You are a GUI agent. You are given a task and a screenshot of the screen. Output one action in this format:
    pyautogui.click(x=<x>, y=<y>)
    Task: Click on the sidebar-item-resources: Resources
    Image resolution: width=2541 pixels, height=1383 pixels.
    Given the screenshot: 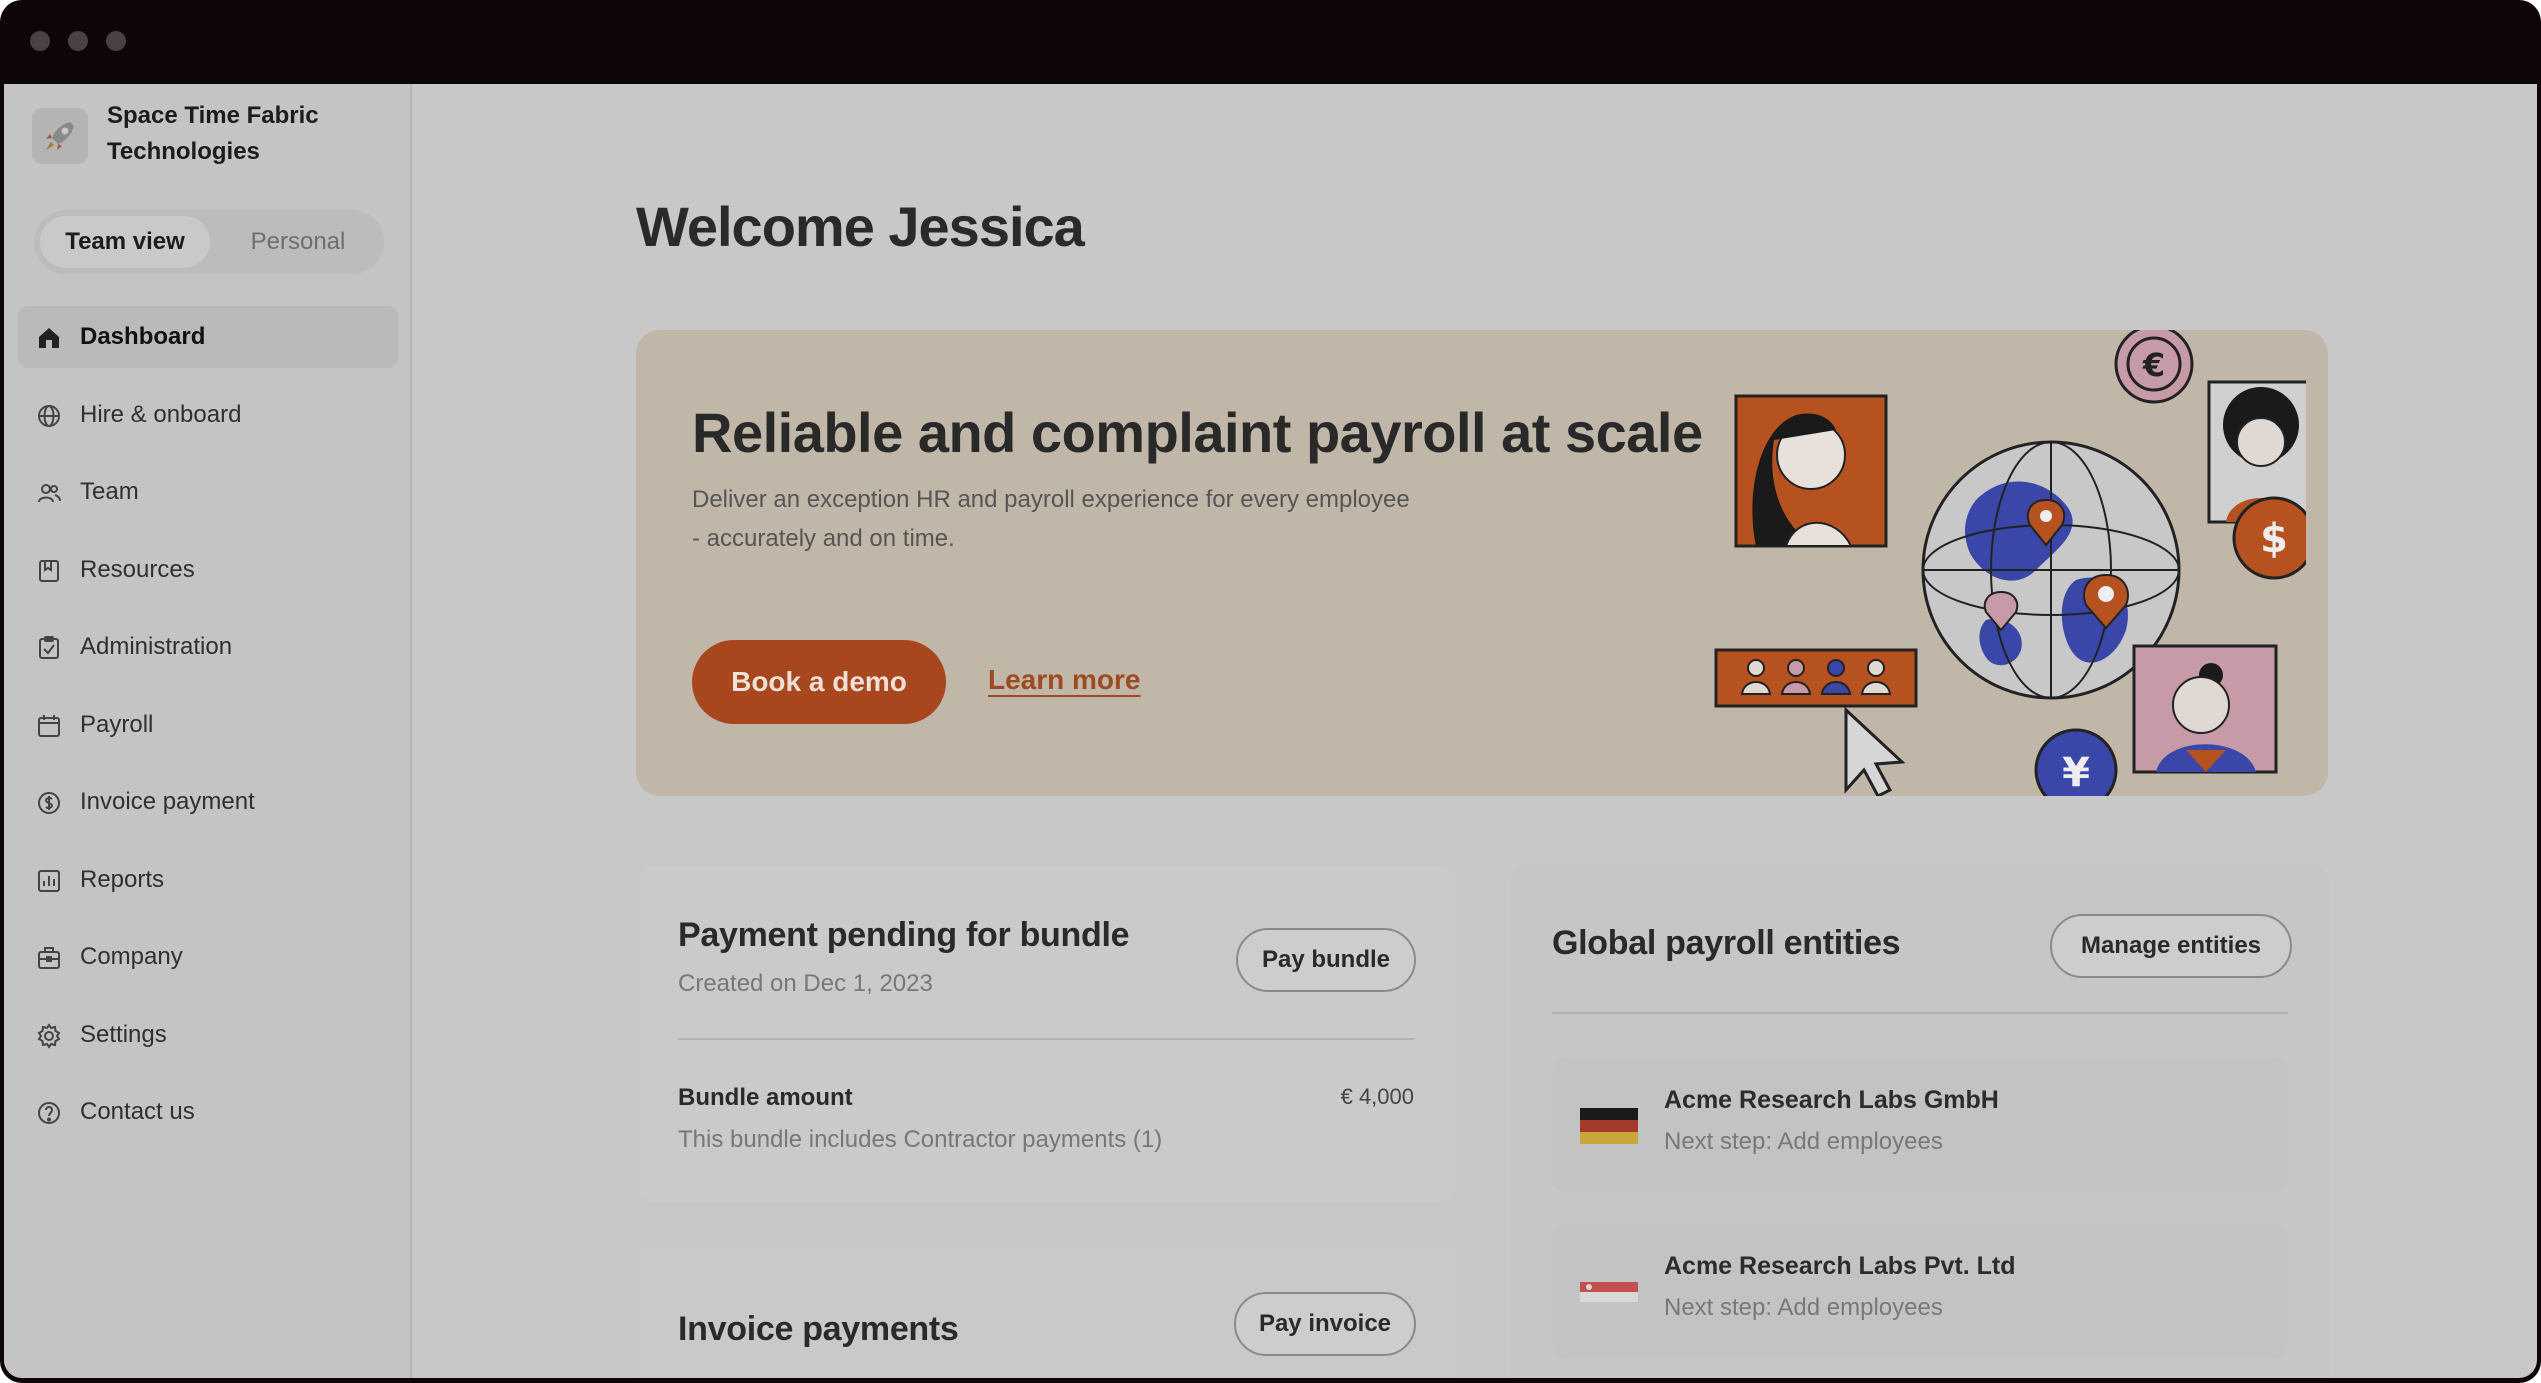 What is the action you would take?
    pyautogui.click(x=208, y=570)
    